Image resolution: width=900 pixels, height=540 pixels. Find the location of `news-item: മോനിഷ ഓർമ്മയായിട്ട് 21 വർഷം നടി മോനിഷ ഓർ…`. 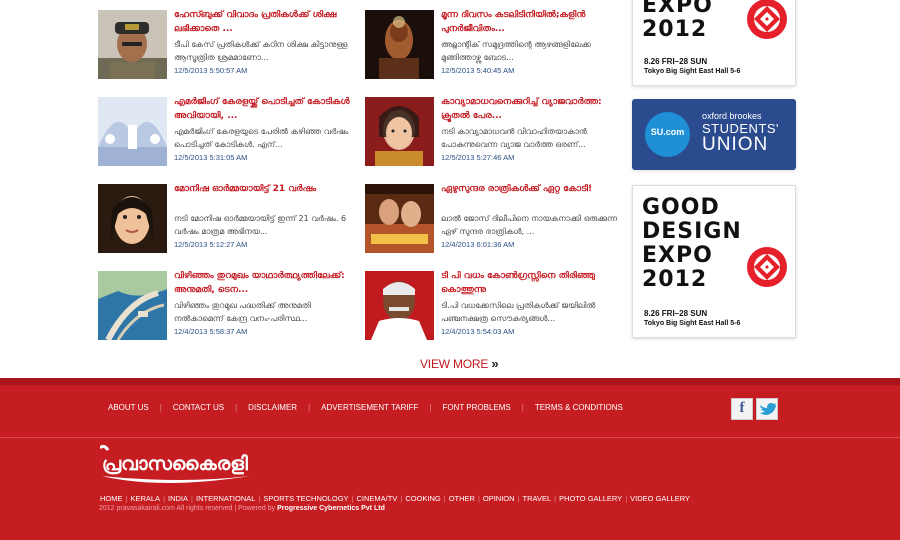

news-item: മോനിഷ ഓർമ്മയായിട്ട് 21 വർഷം നടി മോനിഷ ഓർ… is located at coordinates (227, 218).